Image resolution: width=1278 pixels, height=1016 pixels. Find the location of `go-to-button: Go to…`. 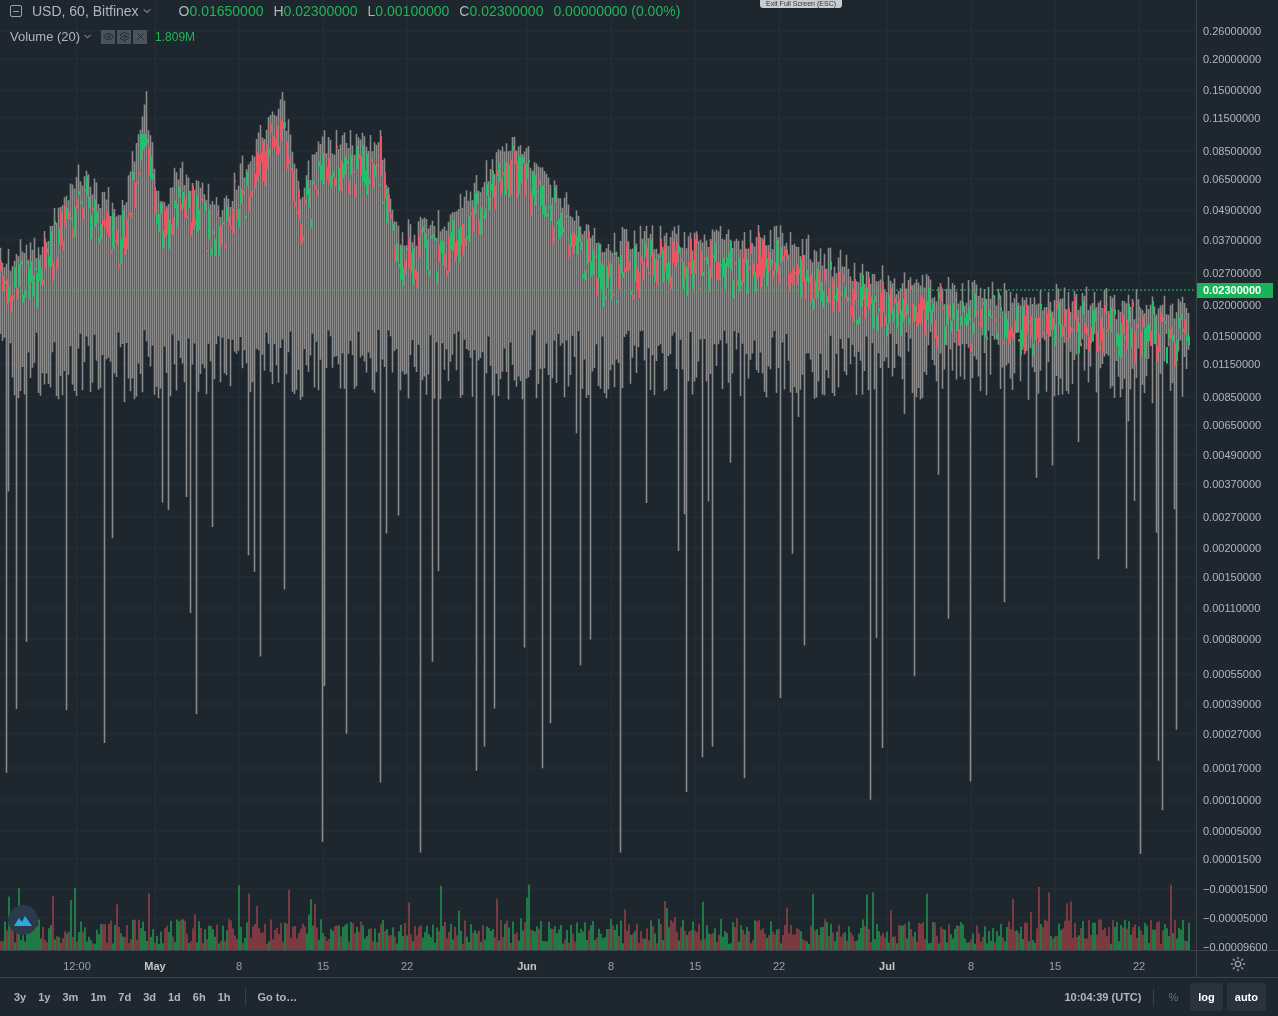

go-to-button: Go to… is located at coordinates (277, 997).